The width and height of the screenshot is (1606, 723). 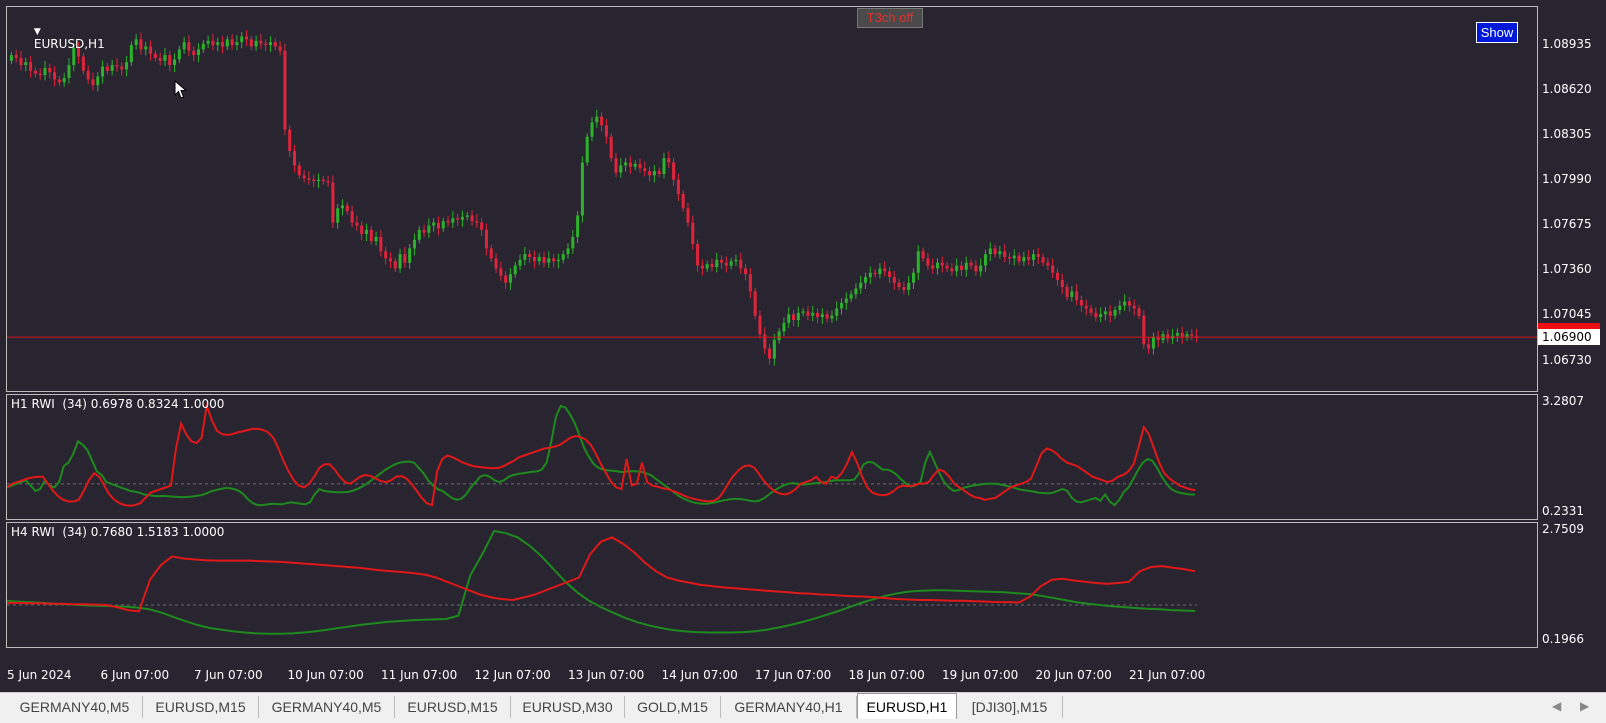 I want to click on time-tick-label: 13 Jun 07:00, so click(x=606, y=675).